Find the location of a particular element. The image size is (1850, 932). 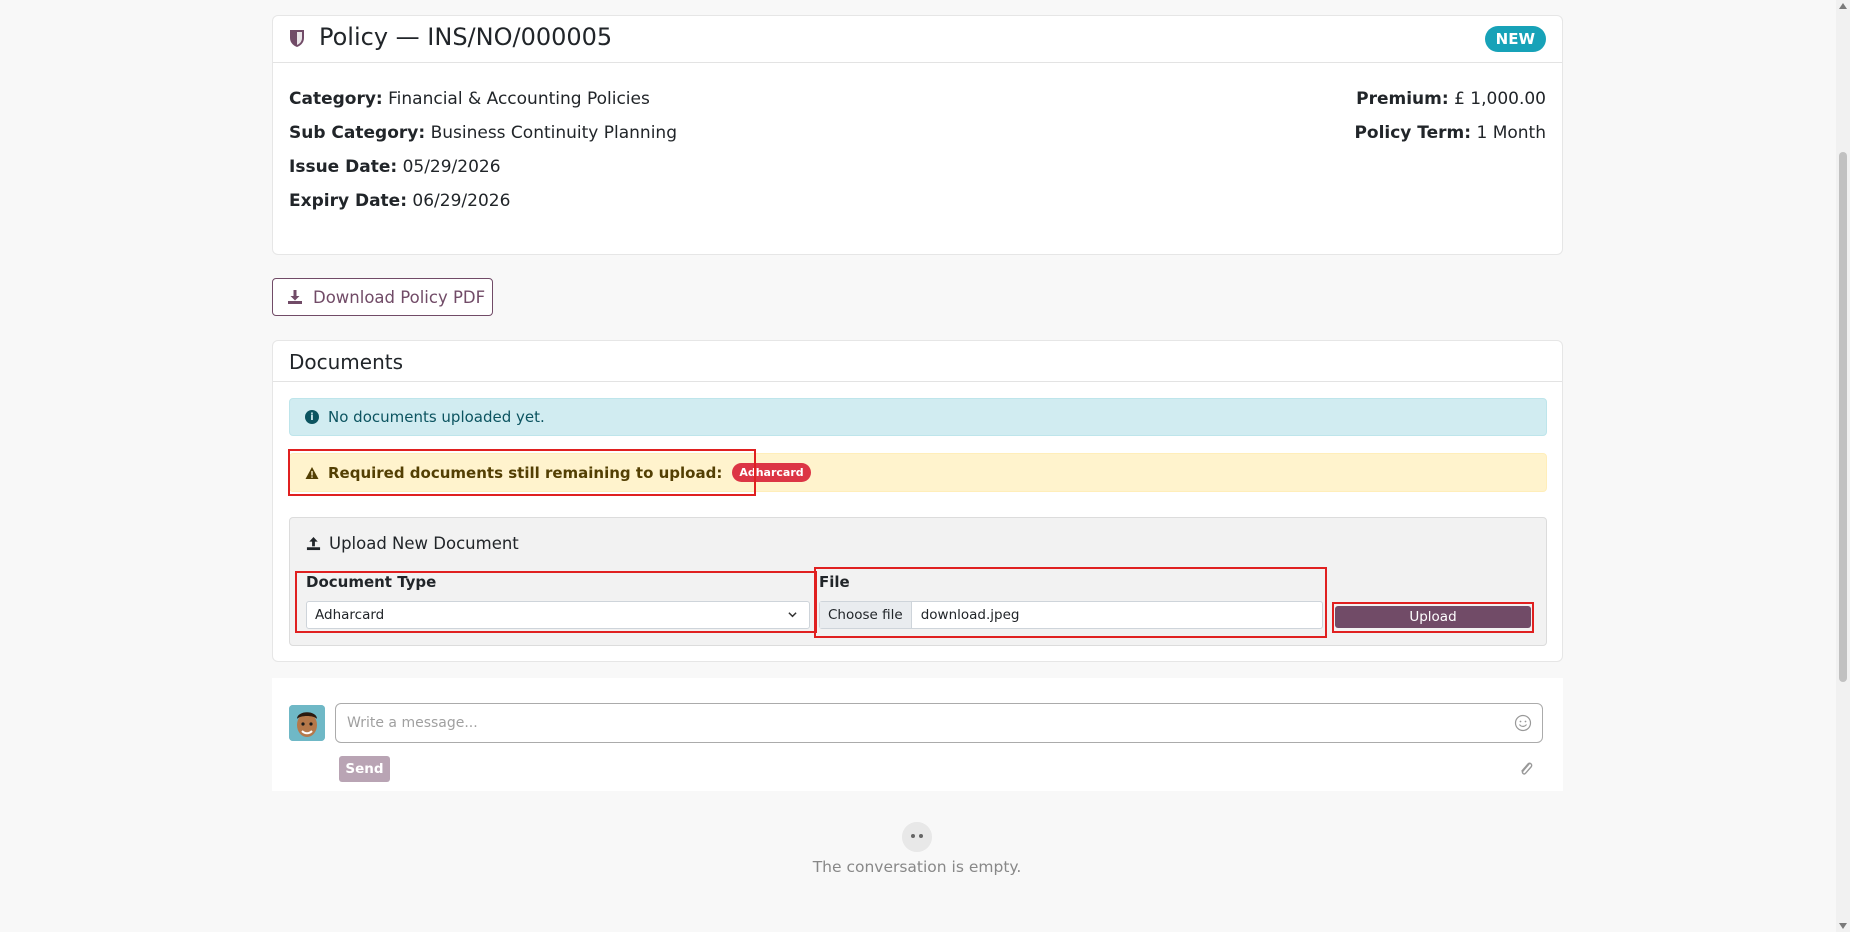

upload-button: Upload is located at coordinates (1433, 617).